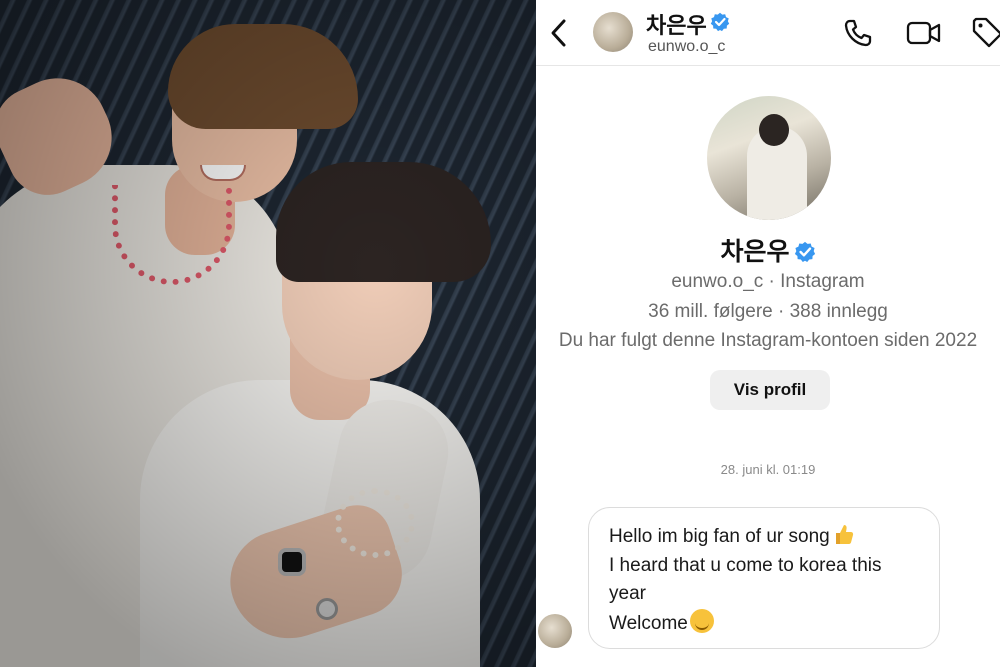 This screenshot has width=1000, height=667. I want to click on message-timestamp: 28. juni kl. 01:19, so click(768, 469).